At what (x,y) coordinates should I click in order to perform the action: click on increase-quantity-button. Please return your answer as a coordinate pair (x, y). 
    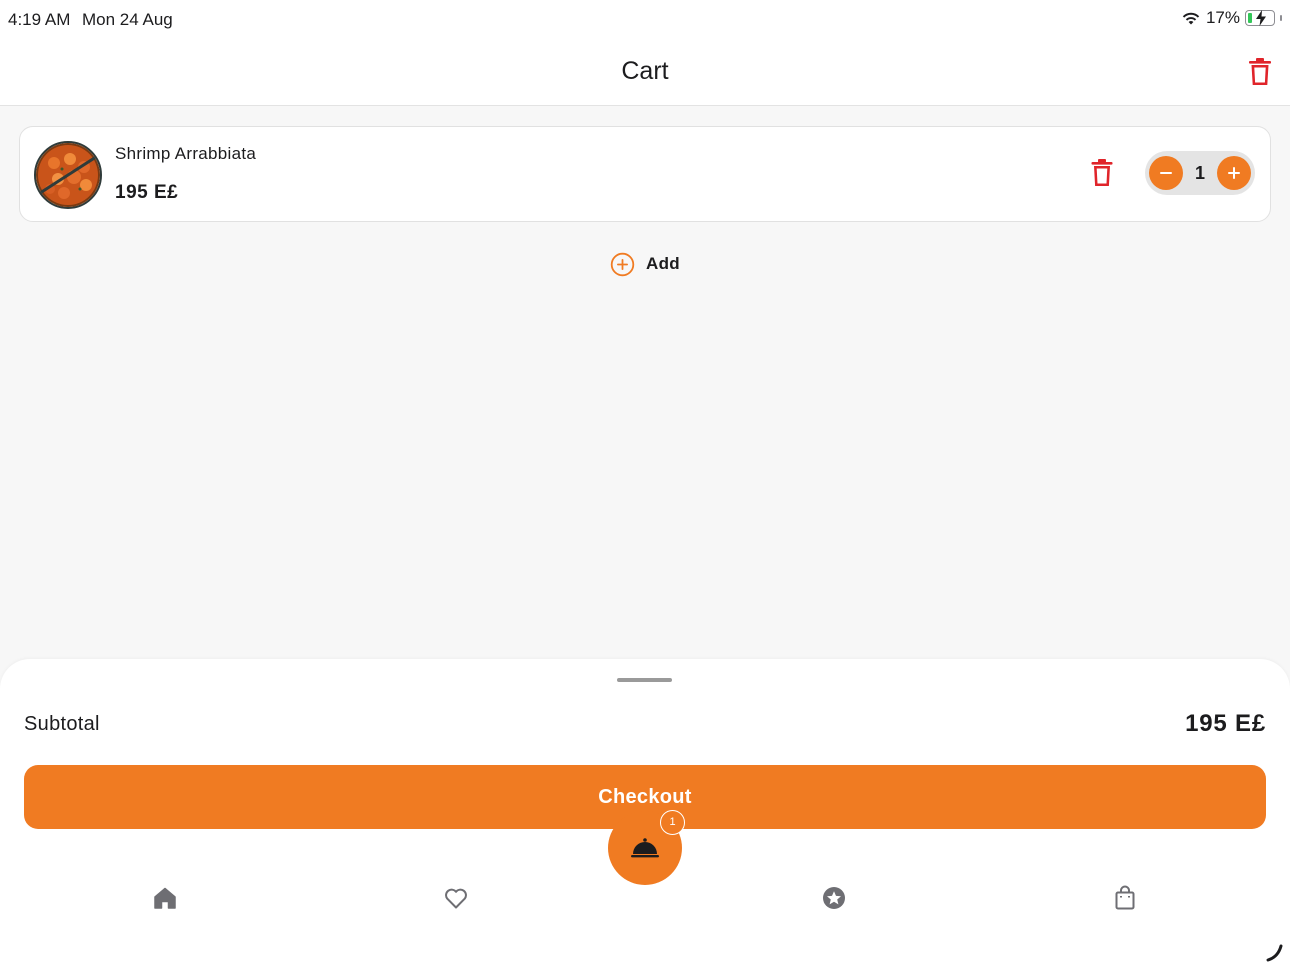
    Looking at the image, I should click on (1233, 173).